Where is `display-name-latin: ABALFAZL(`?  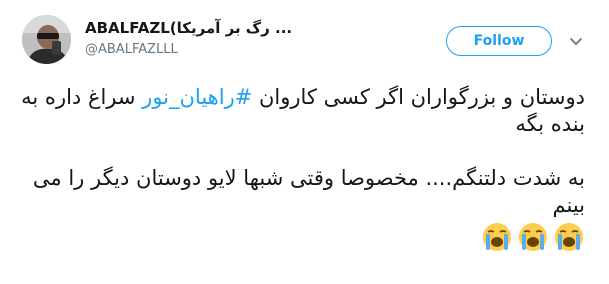 display-name-latin: ABALFAZL( is located at coordinates (131, 28).